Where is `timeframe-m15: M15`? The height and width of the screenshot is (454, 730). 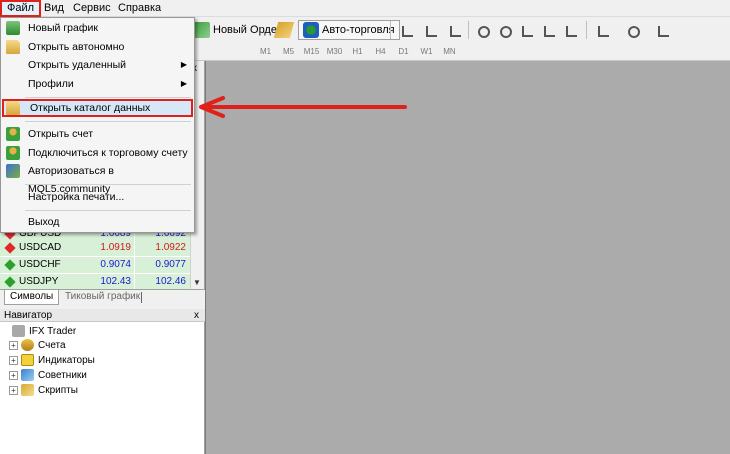
timeframe-m15: M15 is located at coordinates (311, 51).